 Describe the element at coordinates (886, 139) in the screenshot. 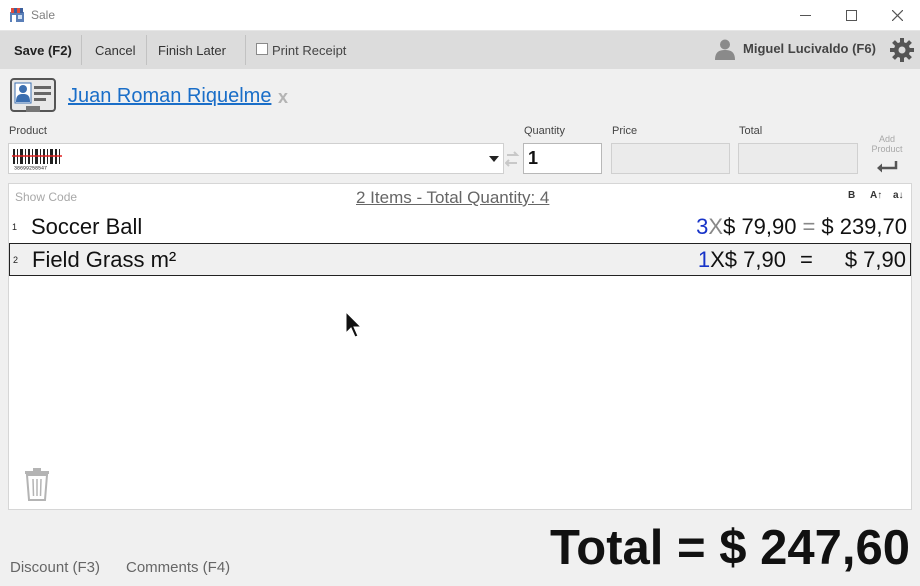

I see `add-product-label: Add` at that location.